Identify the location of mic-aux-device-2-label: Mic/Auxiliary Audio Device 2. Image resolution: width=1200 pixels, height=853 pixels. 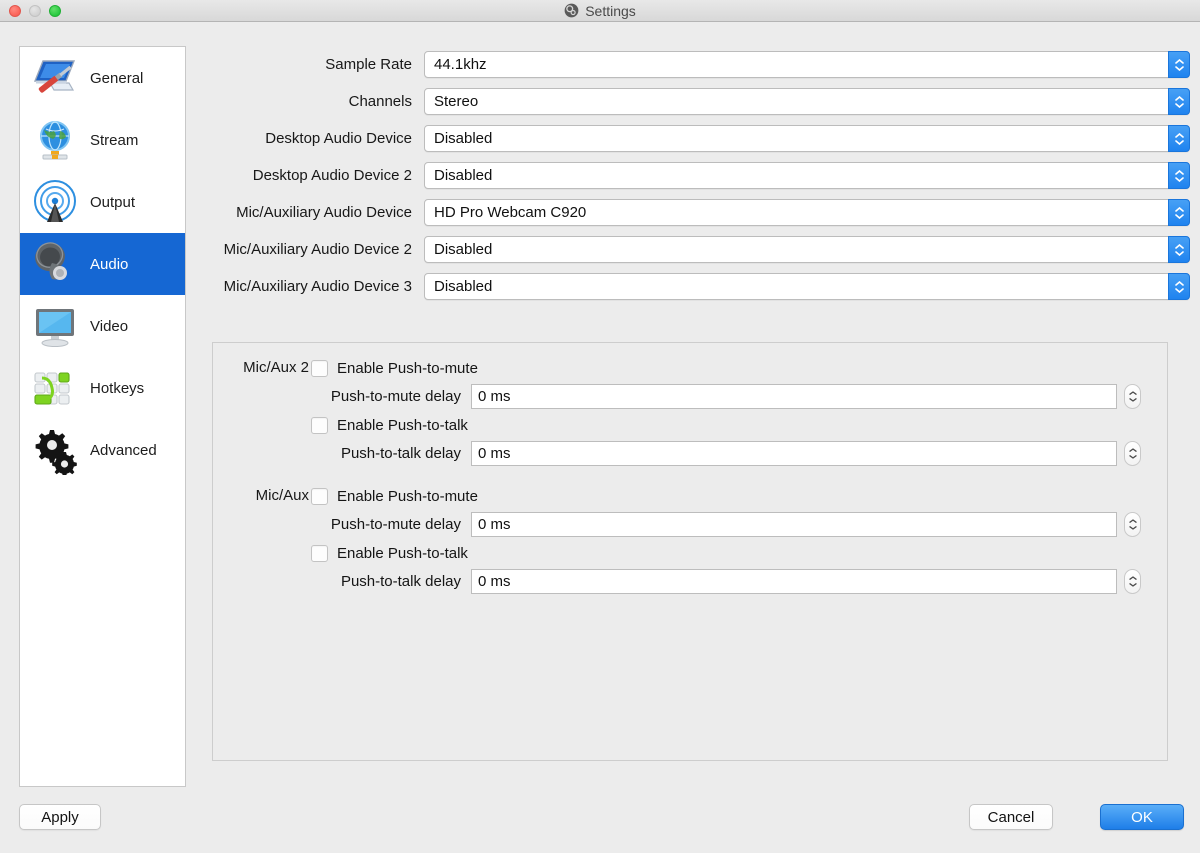
(317, 249).